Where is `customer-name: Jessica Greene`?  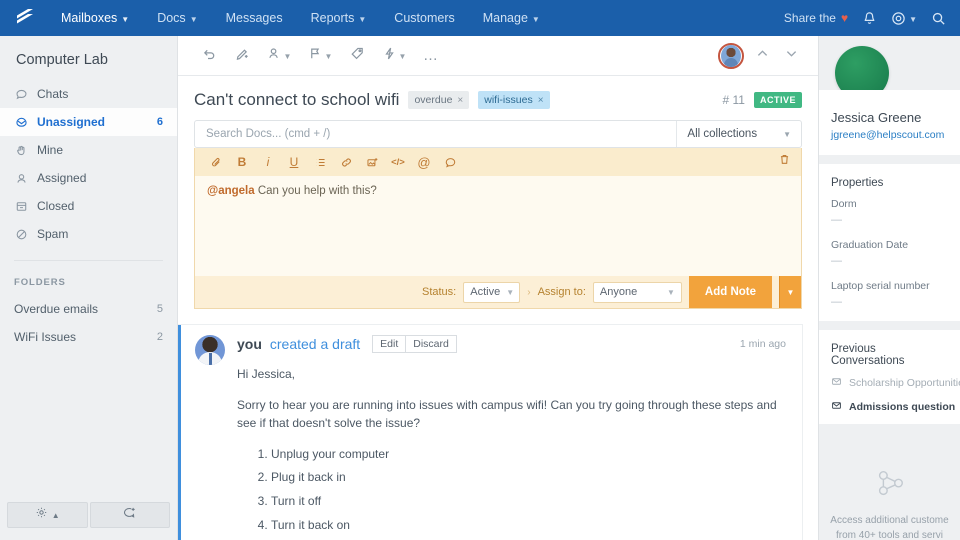 customer-name: Jessica Greene is located at coordinates (876, 117).